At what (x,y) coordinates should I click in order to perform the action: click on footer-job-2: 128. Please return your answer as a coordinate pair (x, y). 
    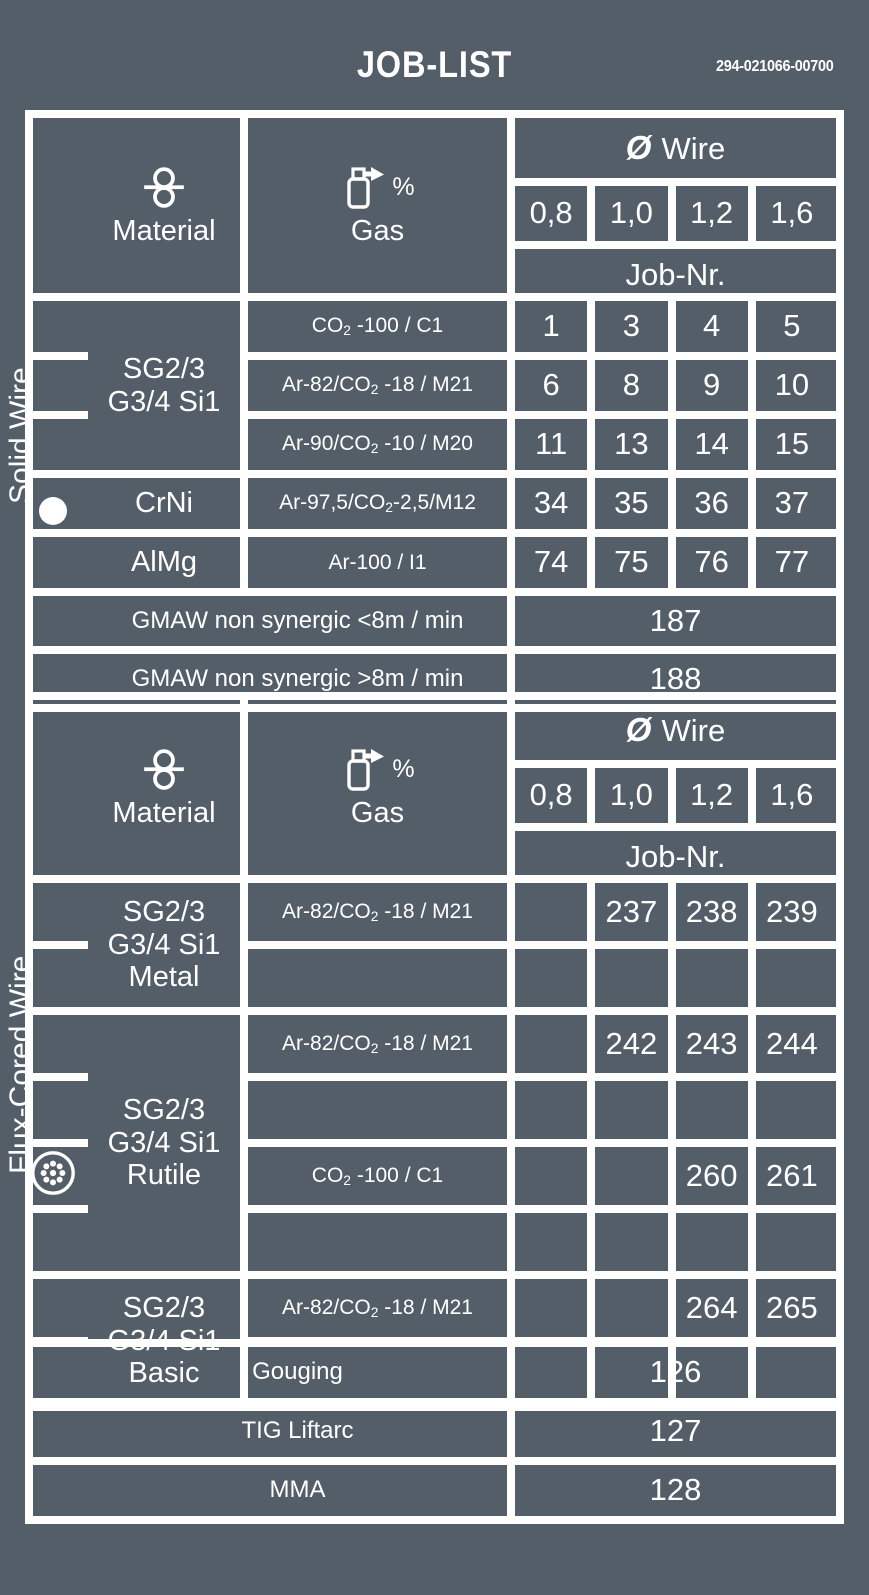
    Looking at the image, I should click on (675, 1490).